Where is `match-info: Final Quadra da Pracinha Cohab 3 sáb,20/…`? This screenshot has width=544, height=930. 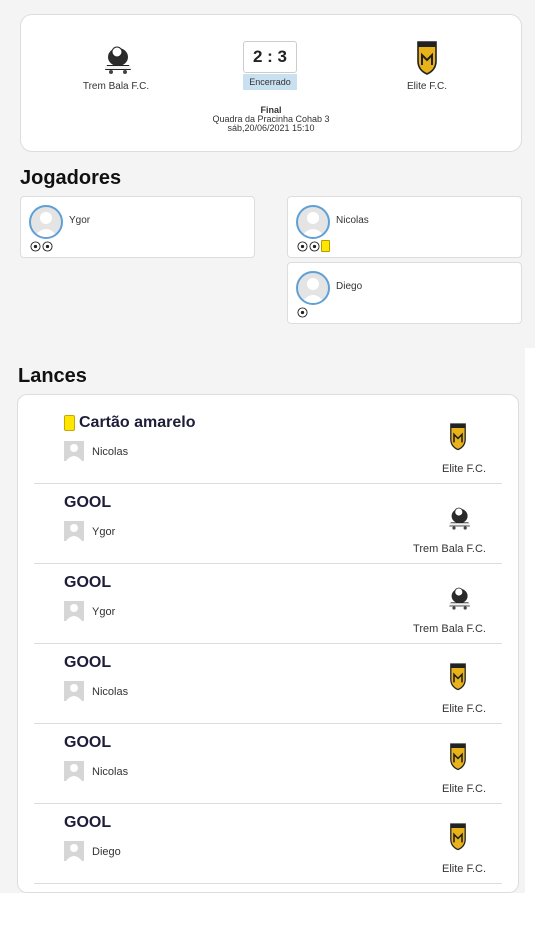
match-info: Final Quadra da Pracinha Cohab 3 sáb,20/… is located at coordinates (271, 119).